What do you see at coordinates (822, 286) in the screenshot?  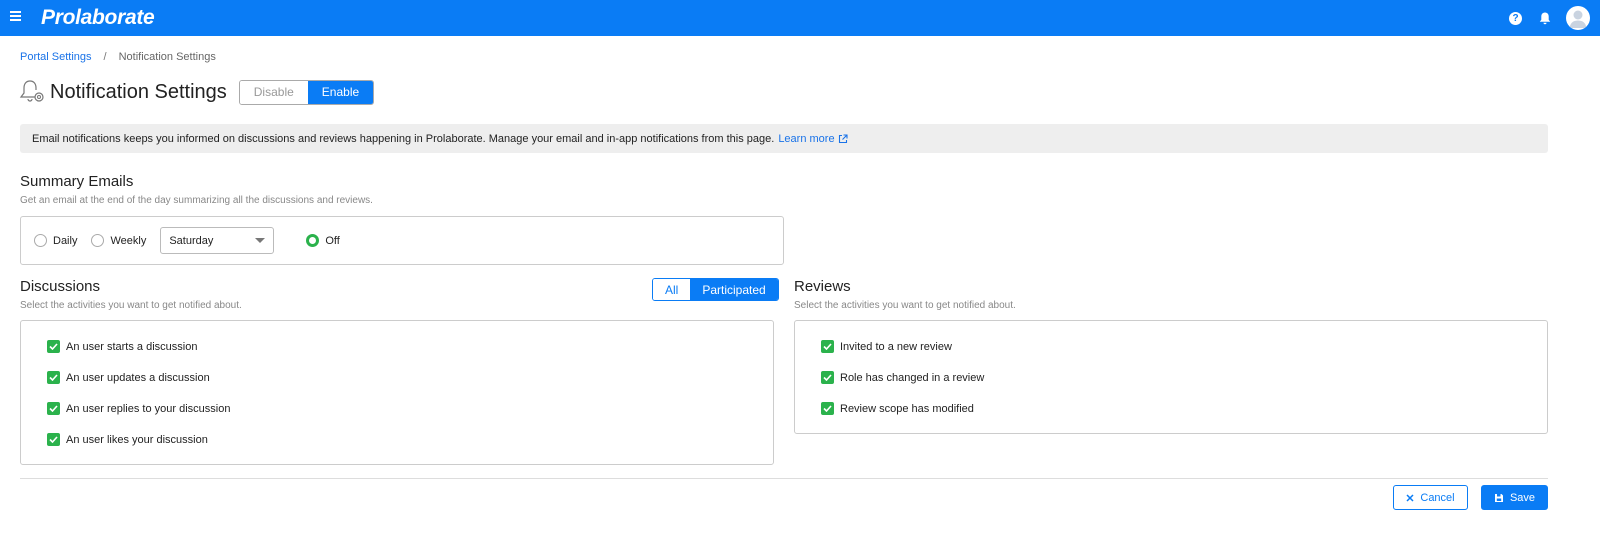 I see `reviews-title: Reviews` at bounding box center [822, 286].